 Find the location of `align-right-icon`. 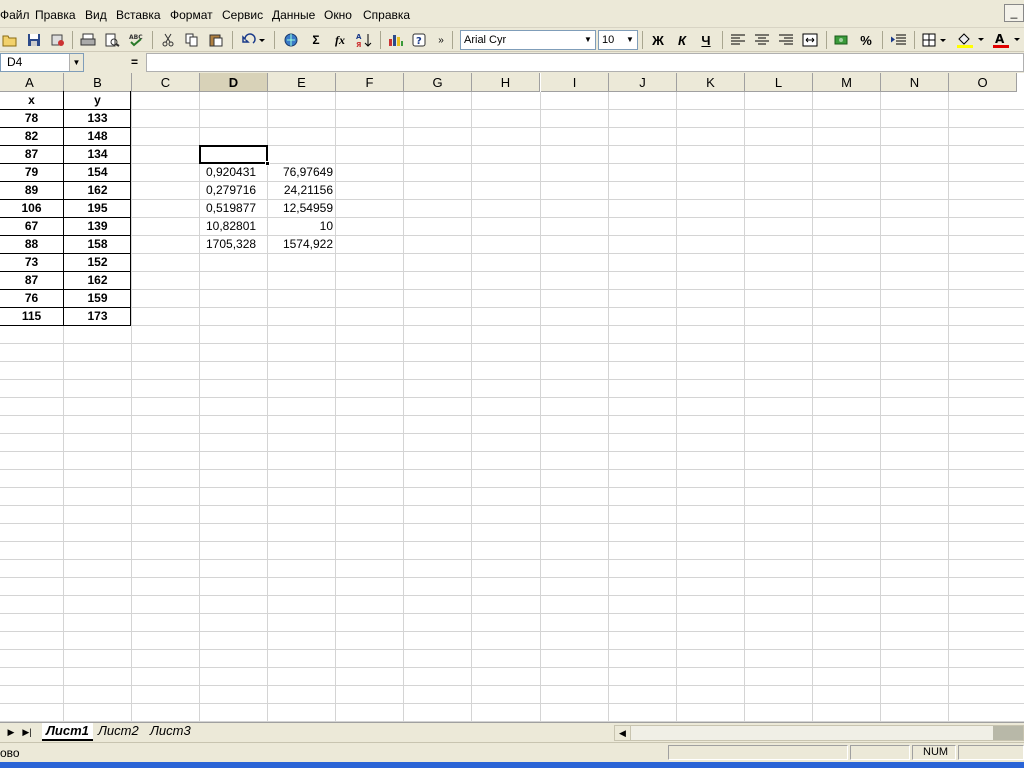

align-right-icon is located at coordinates (786, 40).